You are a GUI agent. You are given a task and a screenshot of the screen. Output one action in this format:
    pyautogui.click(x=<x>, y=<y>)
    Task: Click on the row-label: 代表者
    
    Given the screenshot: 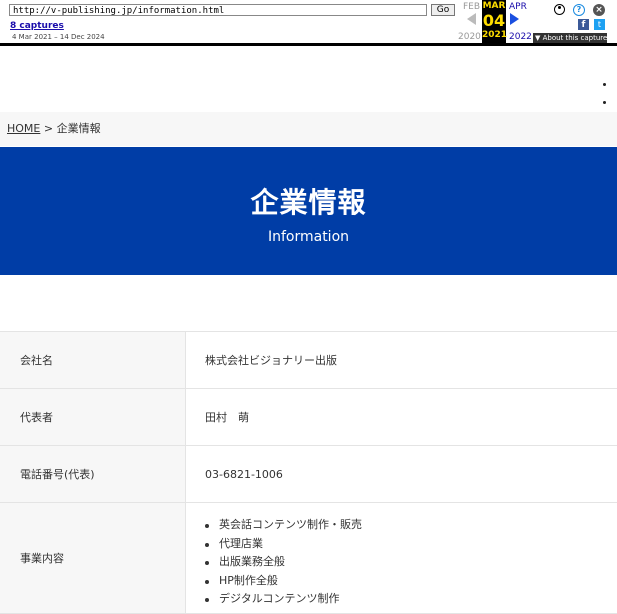 What is the action you would take?
    pyautogui.click(x=92, y=417)
    